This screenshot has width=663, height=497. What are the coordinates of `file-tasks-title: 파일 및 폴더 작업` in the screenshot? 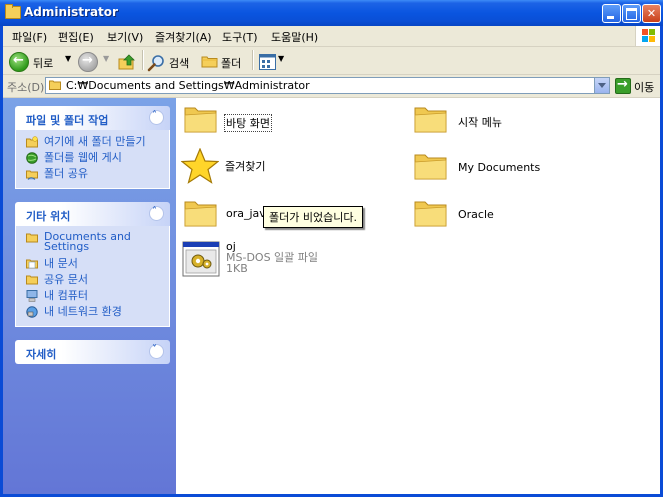 It's located at (67, 120).